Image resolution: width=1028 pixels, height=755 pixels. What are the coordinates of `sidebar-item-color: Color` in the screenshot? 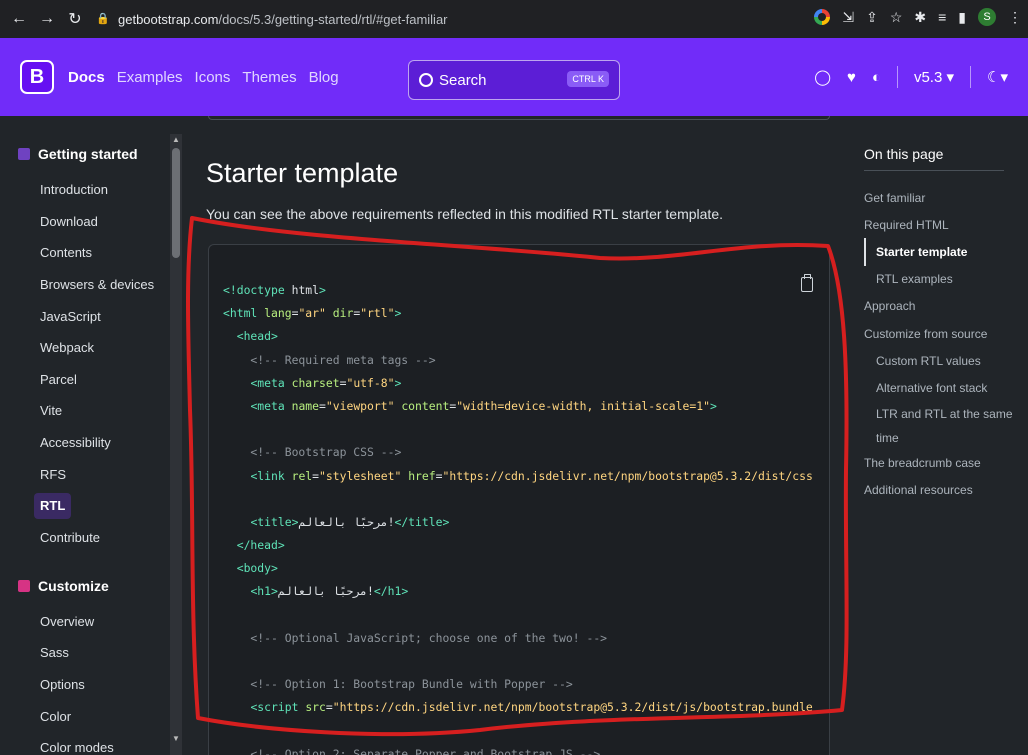 It's located at (108, 716).